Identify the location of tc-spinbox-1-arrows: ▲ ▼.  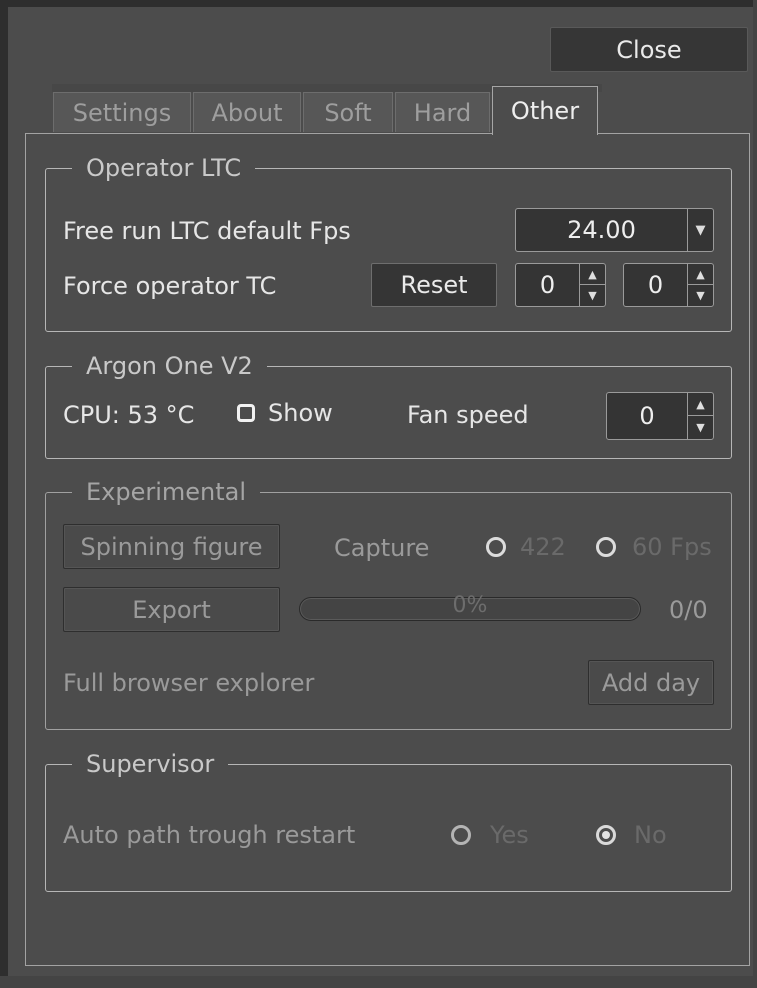
(592, 285).